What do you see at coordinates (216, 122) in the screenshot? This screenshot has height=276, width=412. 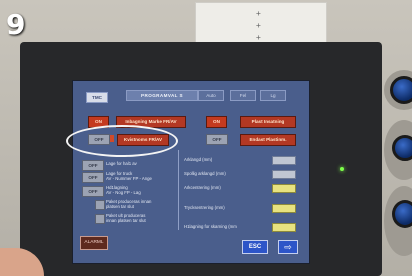 I see `plast-on-button: ON` at bounding box center [216, 122].